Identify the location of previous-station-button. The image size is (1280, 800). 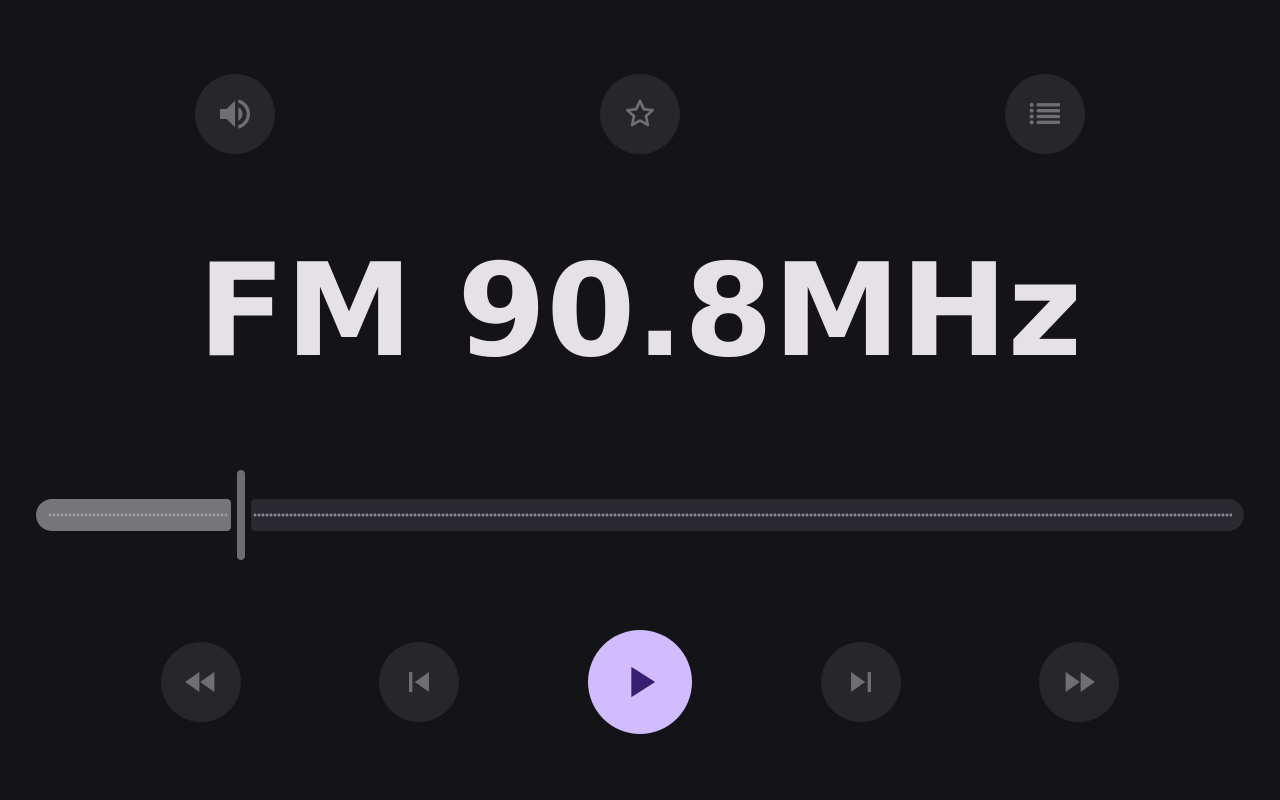
(419, 682).